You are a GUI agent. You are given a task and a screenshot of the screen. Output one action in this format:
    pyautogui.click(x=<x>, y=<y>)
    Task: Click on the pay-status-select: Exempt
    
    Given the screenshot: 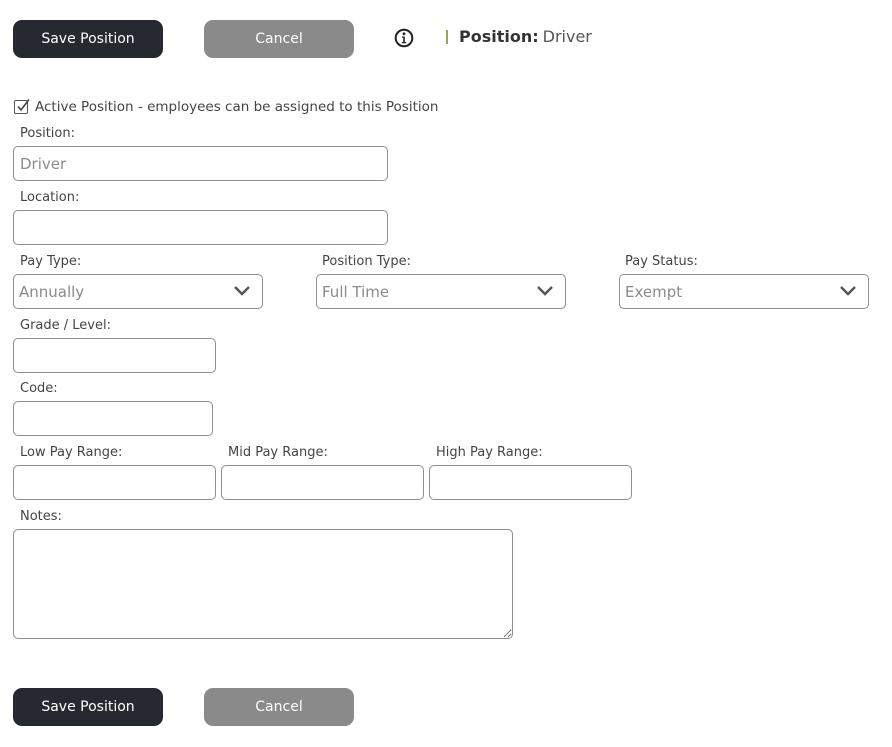 What is the action you would take?
    pyautogui.click(x=744, y=291)
    